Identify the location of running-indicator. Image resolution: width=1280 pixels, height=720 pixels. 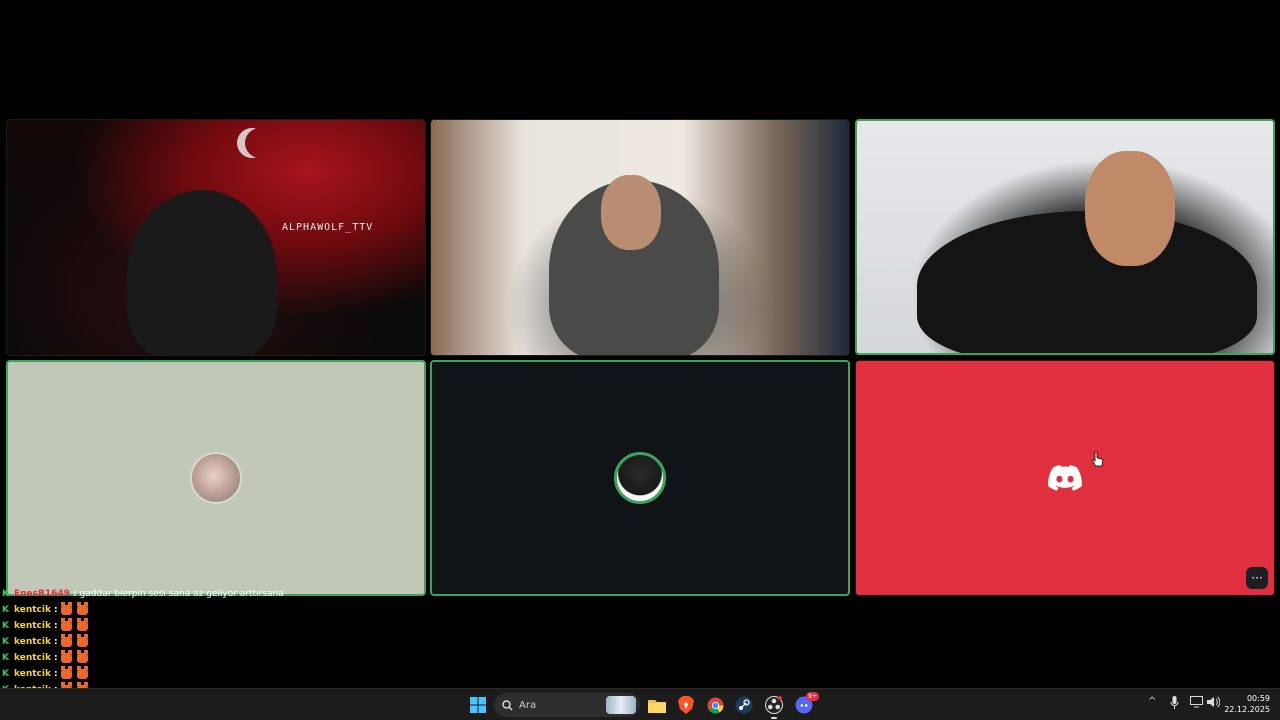
(774, 718).